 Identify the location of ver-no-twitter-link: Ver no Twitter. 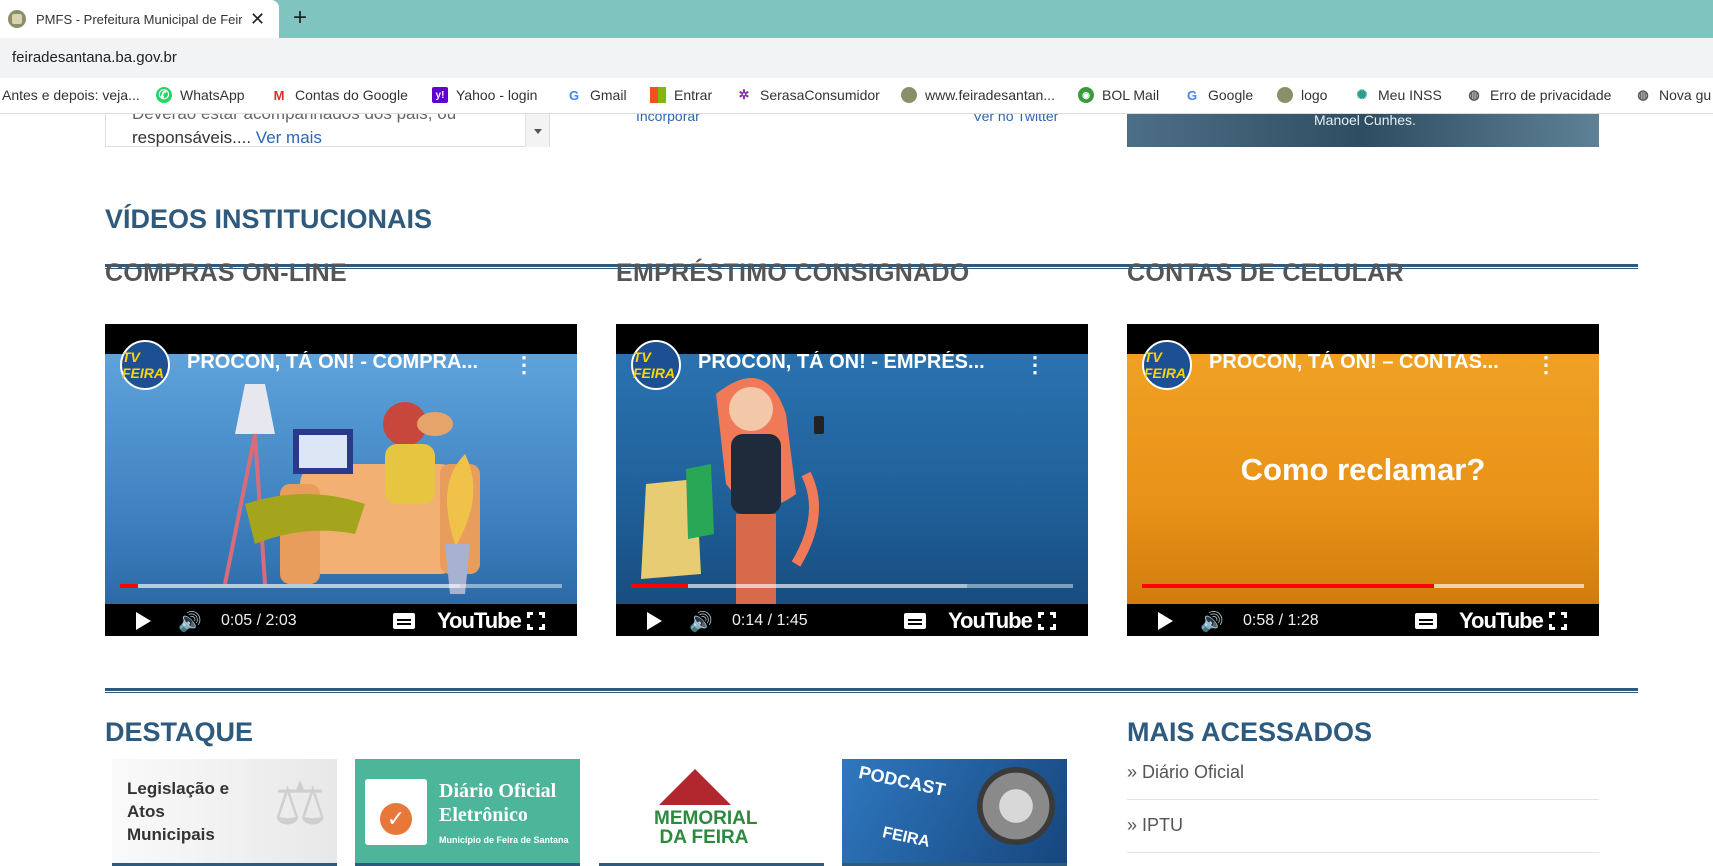
(1015, 119).